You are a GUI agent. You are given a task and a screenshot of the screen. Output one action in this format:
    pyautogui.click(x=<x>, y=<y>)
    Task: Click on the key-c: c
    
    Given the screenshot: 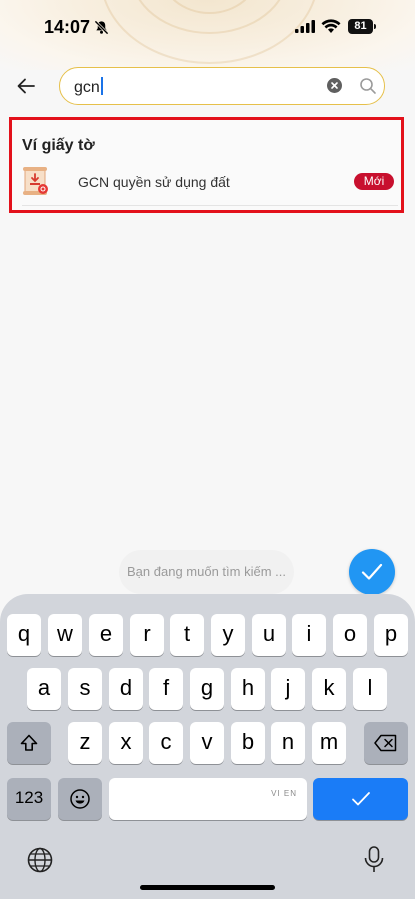 What is the action you would take?
    pyautogui.click(x=166, y=743)
    